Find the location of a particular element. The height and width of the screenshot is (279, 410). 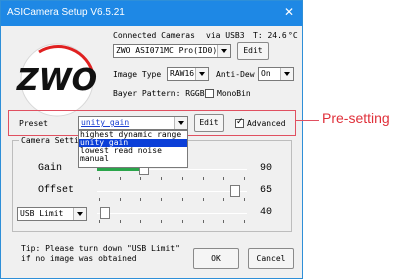

monobin-checkbox is located at coordinates (209, 93).